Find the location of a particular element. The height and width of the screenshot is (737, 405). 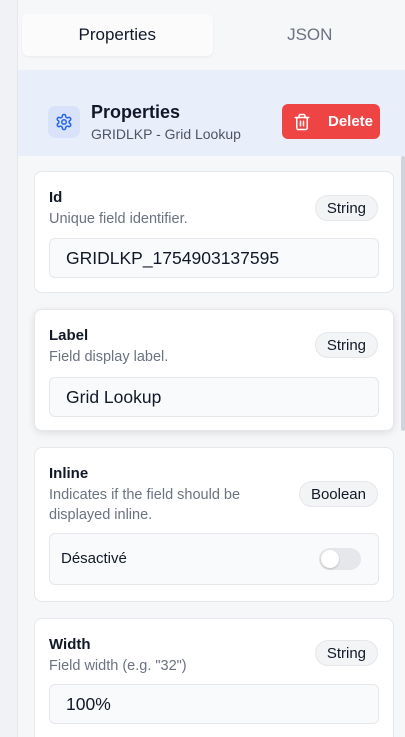

tab-list: Properties JSON is located at coordinates (213, 35).